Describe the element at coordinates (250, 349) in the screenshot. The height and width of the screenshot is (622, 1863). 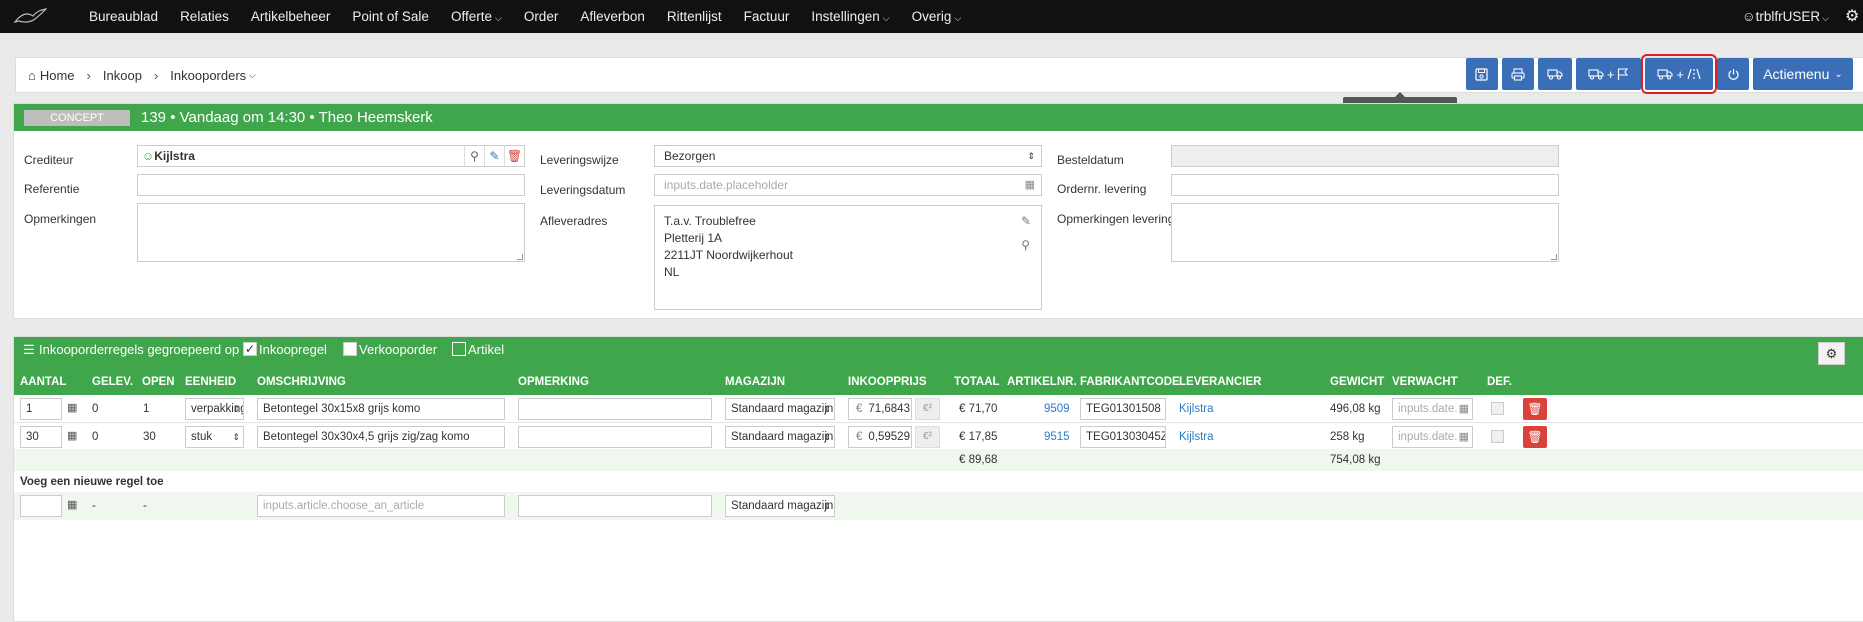
I see `checkbox-inkoopregel: ✓` at that location.